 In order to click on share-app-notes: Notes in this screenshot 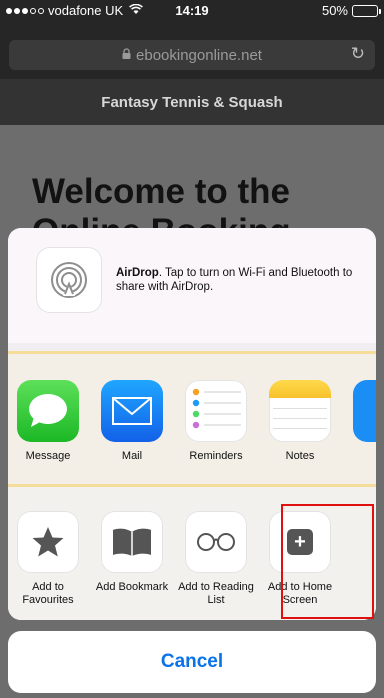, I will do `click(300, 421)`.